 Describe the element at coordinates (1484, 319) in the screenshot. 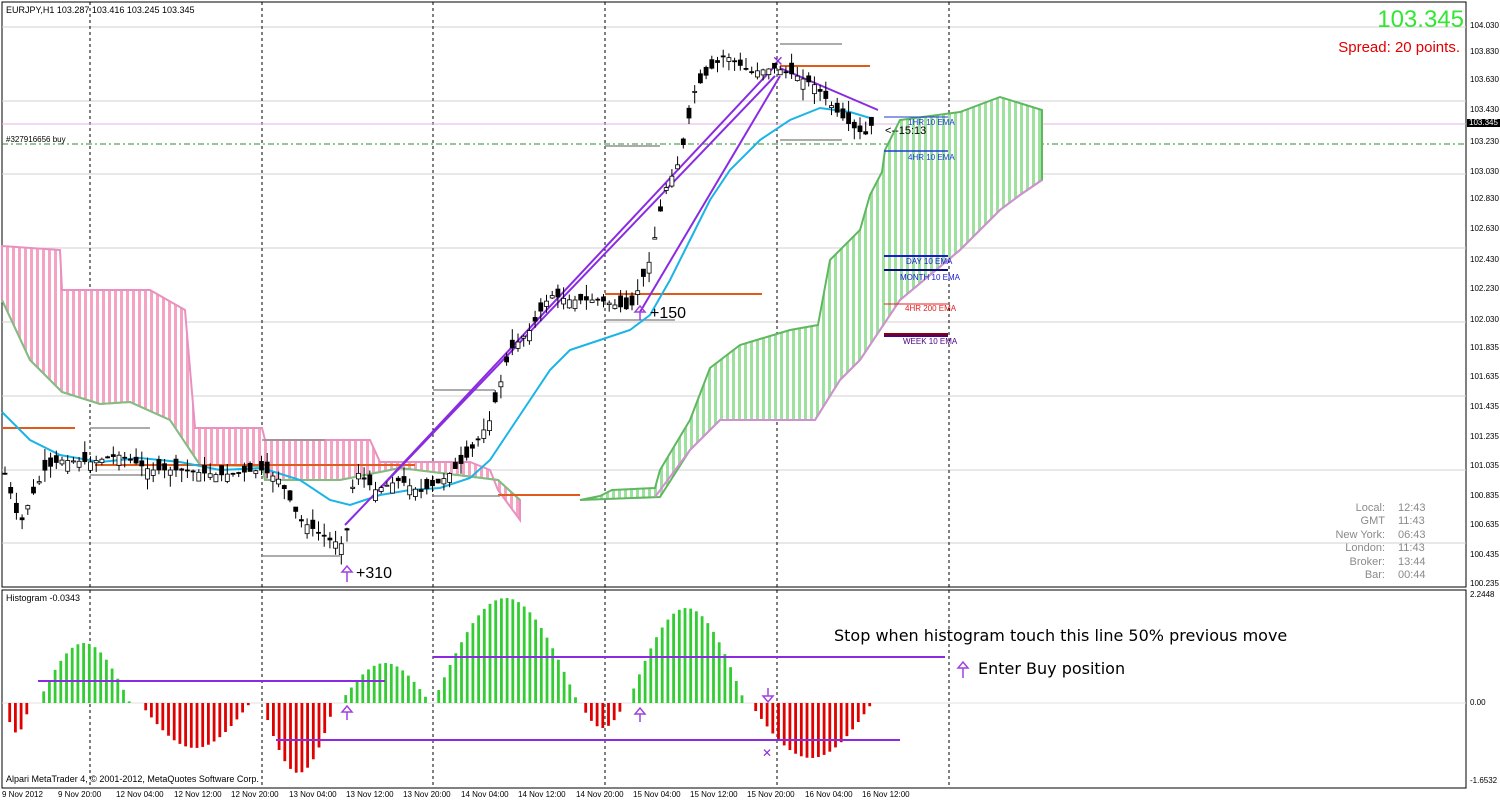

I see `price-tick: 102.030` at that location.